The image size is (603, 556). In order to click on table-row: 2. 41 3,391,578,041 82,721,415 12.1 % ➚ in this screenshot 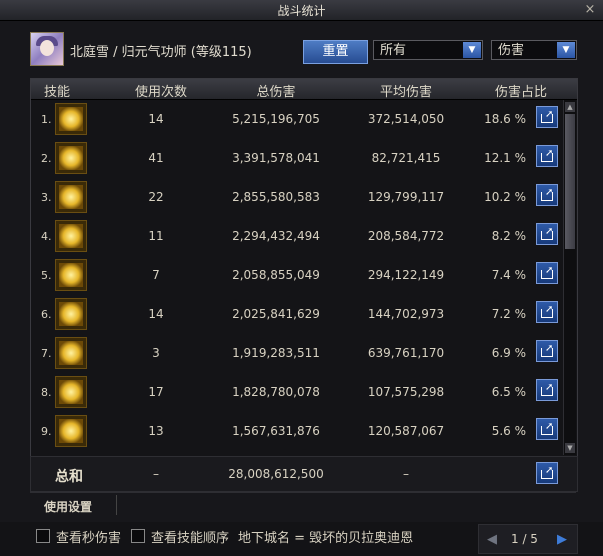, I will do `click(296, 158)`.